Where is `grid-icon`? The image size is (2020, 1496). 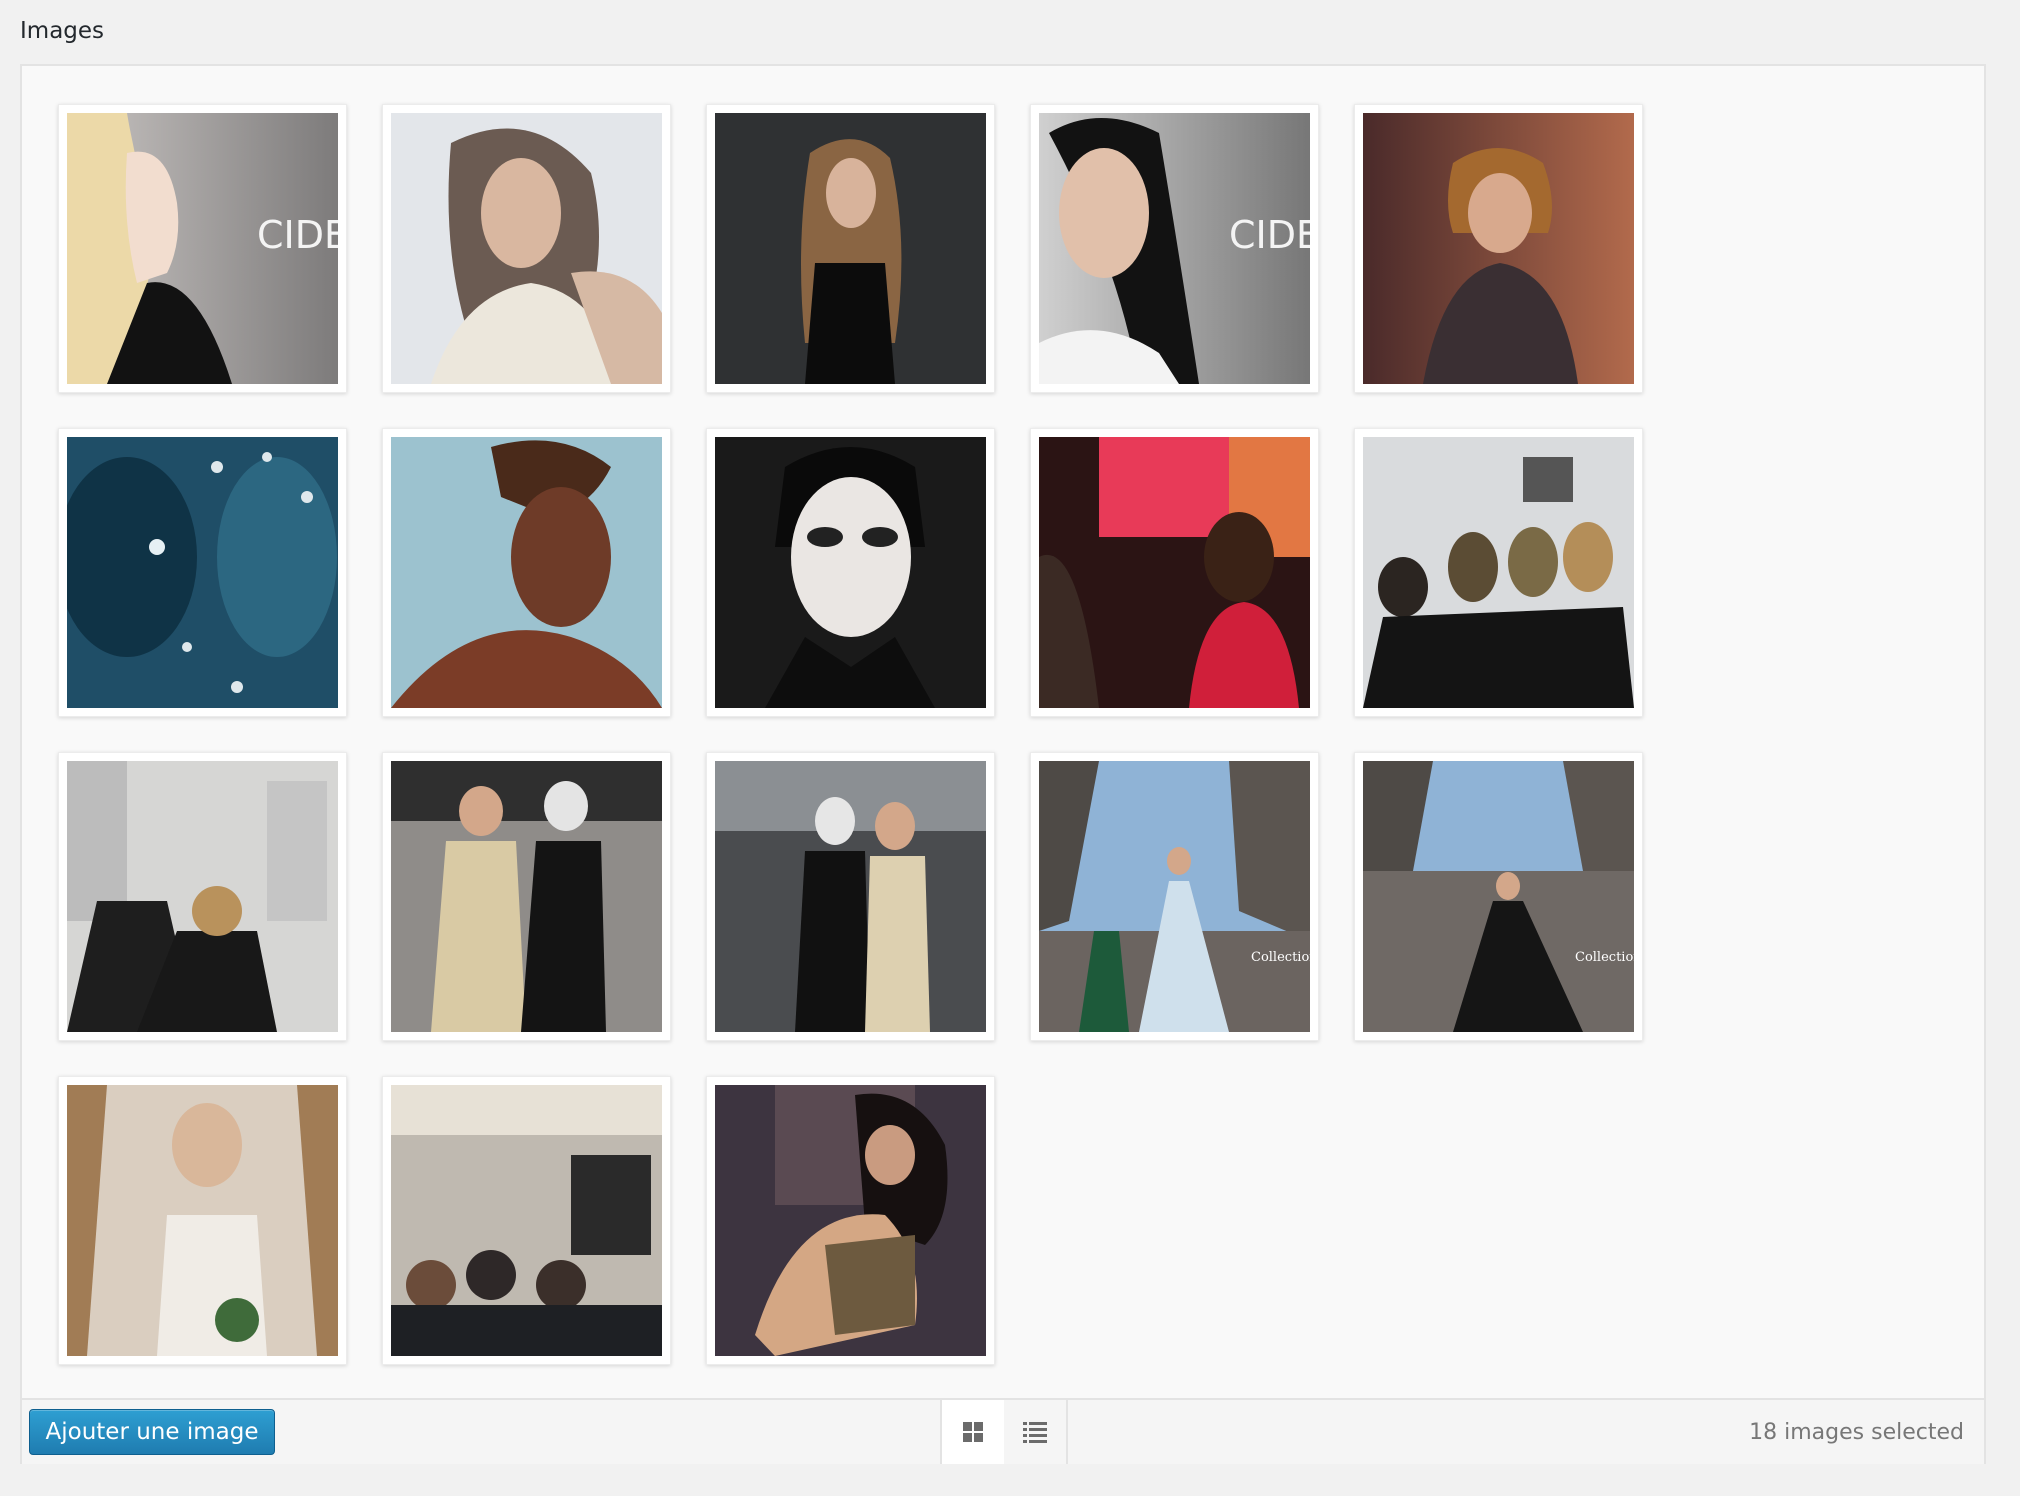 grid-icon is located at coordinates (973, 1432).